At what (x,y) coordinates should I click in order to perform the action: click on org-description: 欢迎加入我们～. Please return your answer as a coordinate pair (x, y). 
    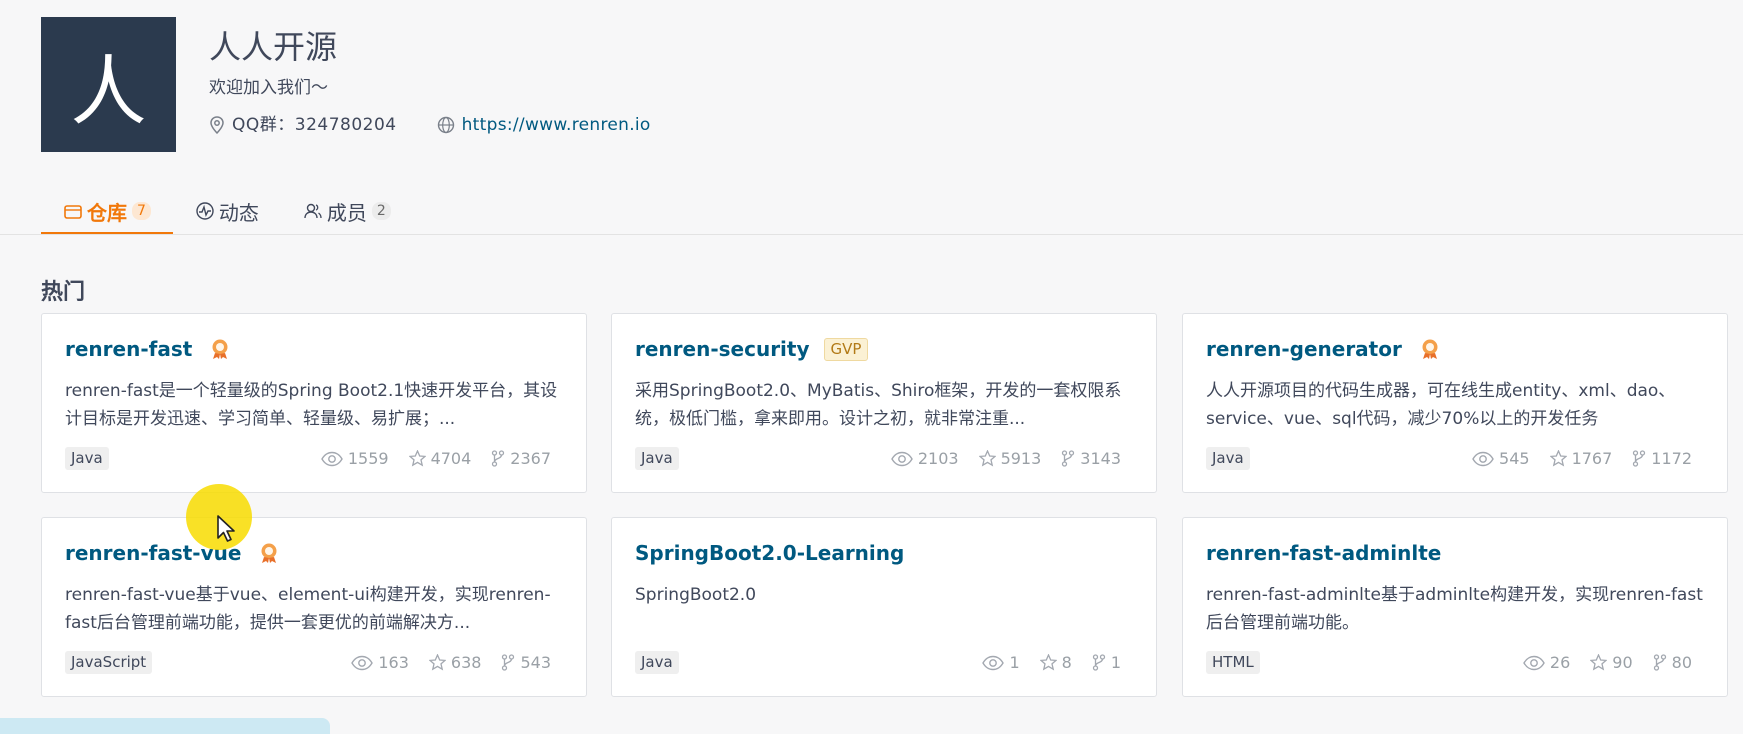
    Looking at the image, I should click on (268, 88).